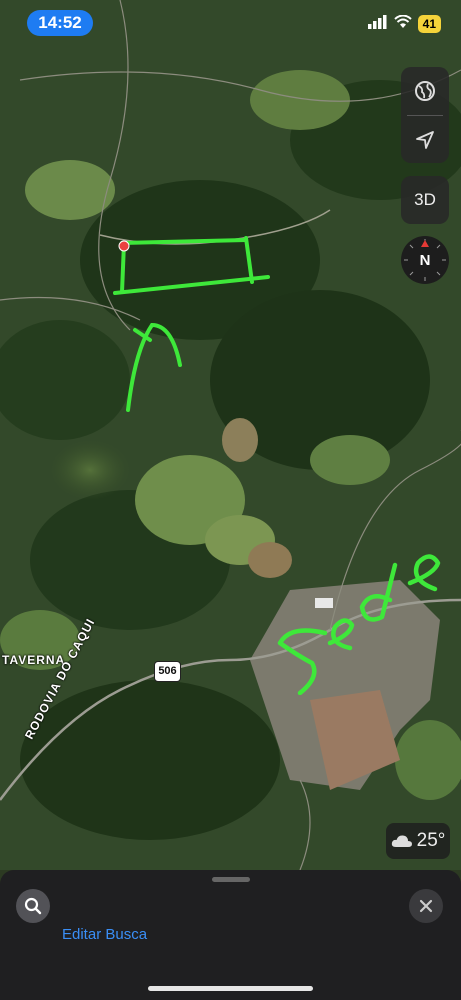 The height and width of the screenshot is (1000, 461). What do you see at coordinates (402, 24) in the screenshot?
I see `wifi-icon` at bounding box center [402, 24].